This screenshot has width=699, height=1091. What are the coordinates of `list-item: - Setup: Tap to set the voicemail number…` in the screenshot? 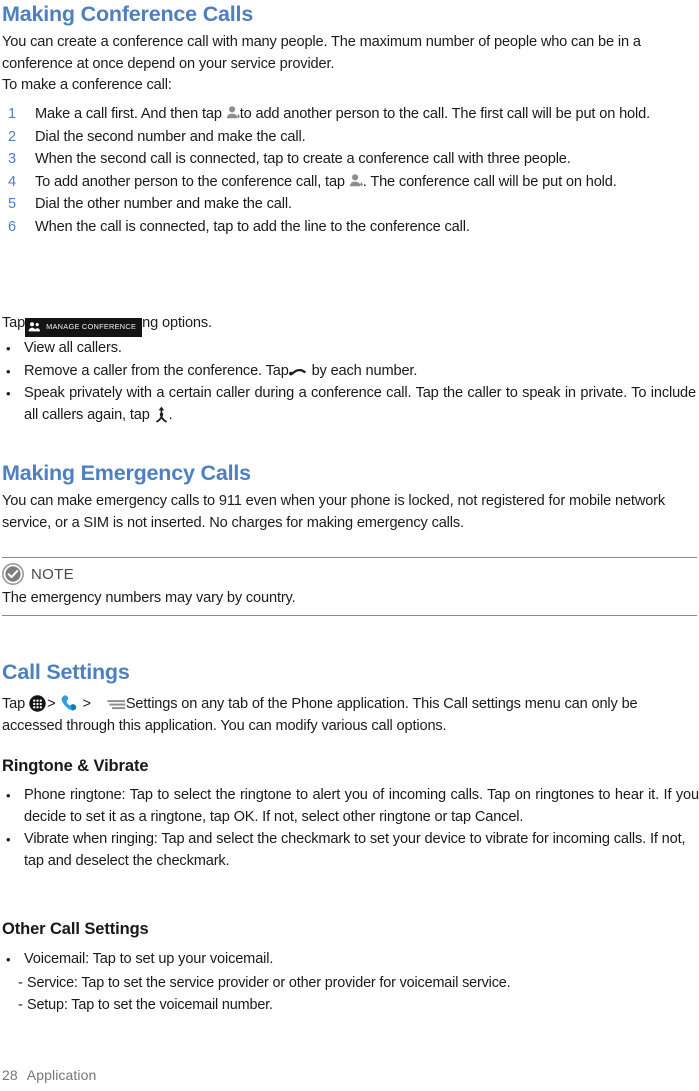 It's located at (349, 1005).